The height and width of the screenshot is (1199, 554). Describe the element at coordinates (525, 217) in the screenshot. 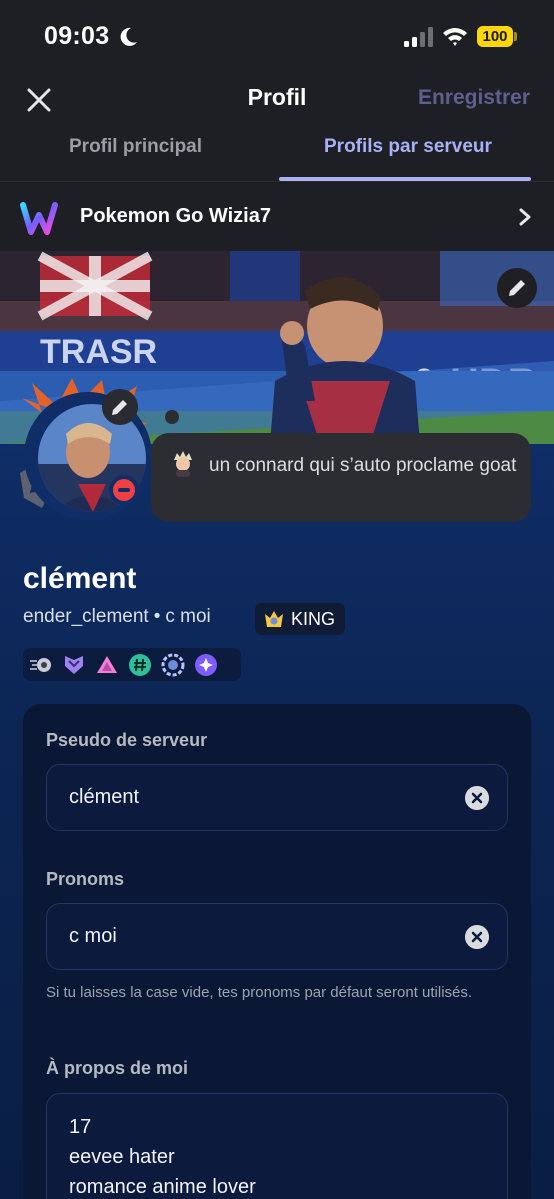

I see `chevron-right-icon` at that location.